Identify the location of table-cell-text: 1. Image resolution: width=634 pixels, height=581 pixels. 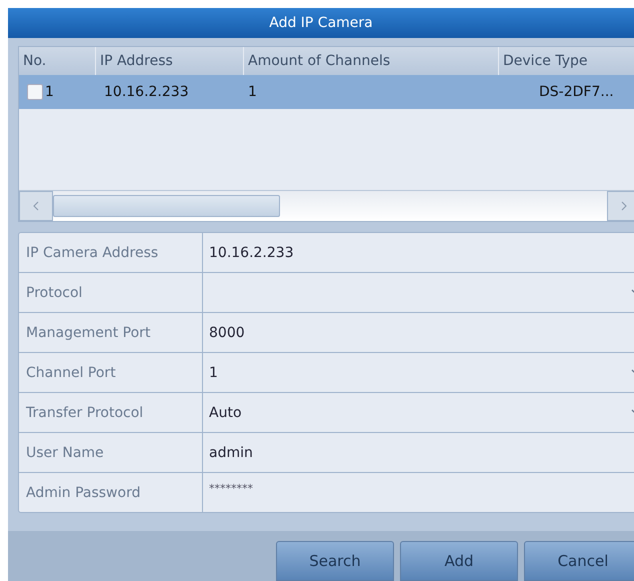
(252, 92).